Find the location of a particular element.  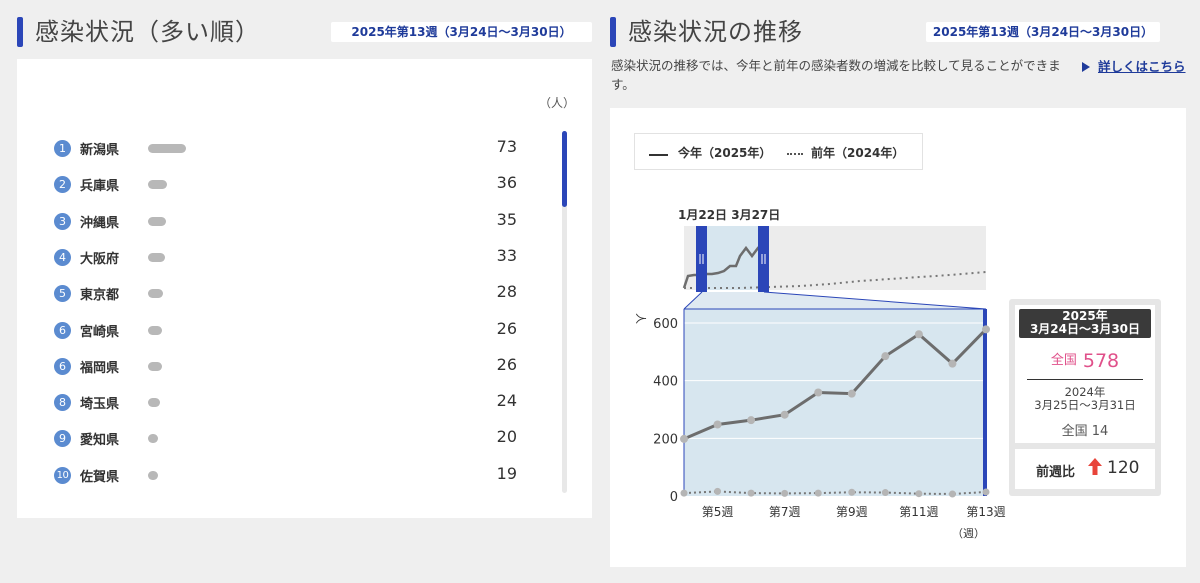

y-tick-label: 0 is located at coordinates (674, 497).